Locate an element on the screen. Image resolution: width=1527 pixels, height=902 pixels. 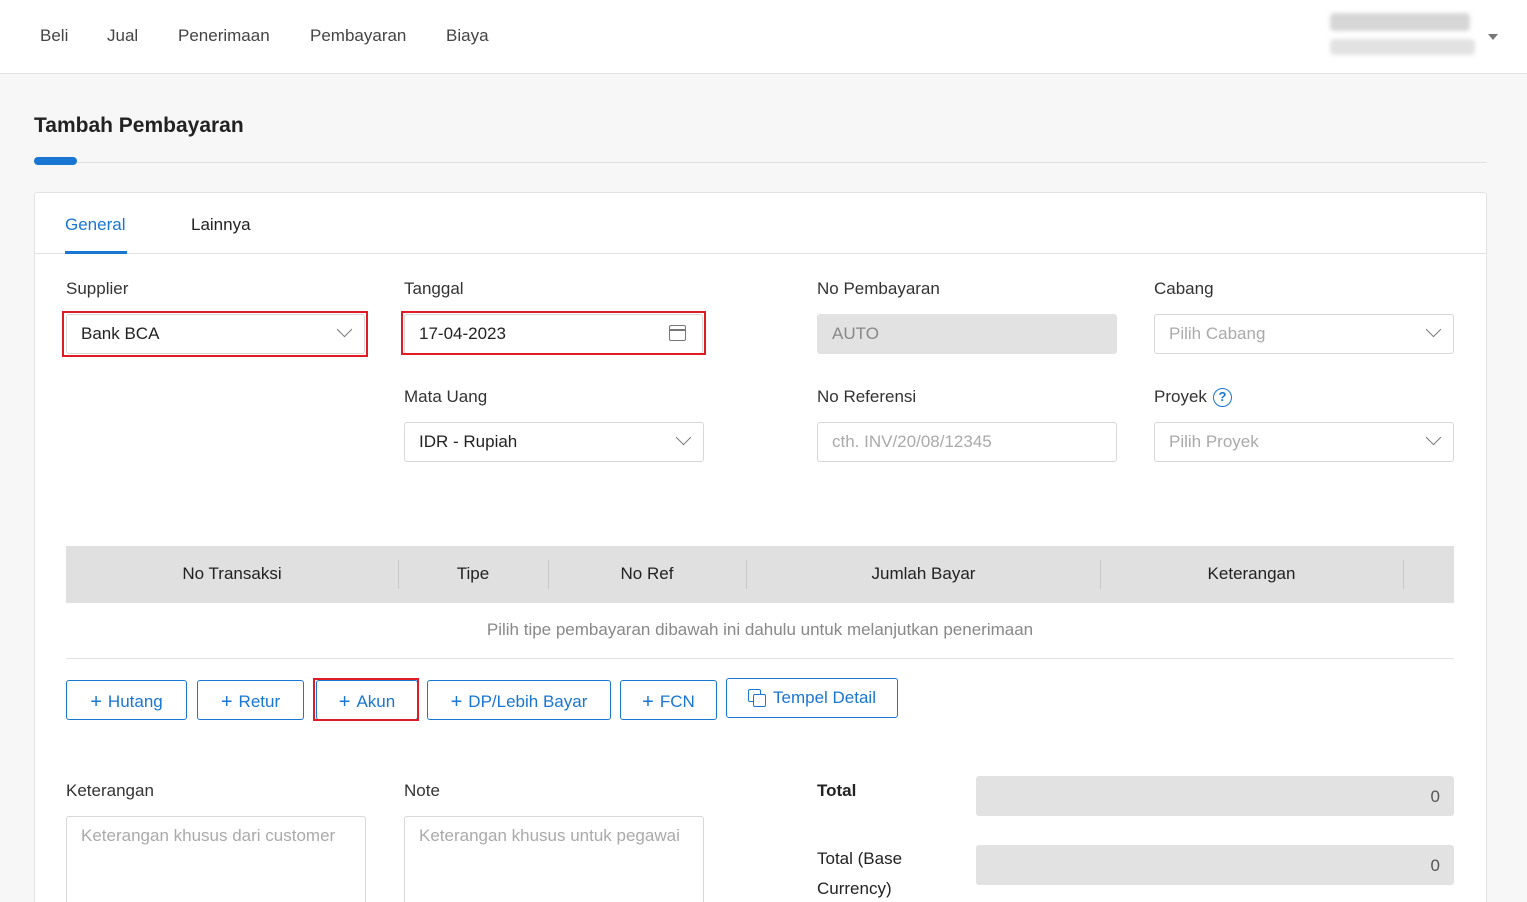
mata-uang-label: Mata Uang is located at coordinates (446, 396).